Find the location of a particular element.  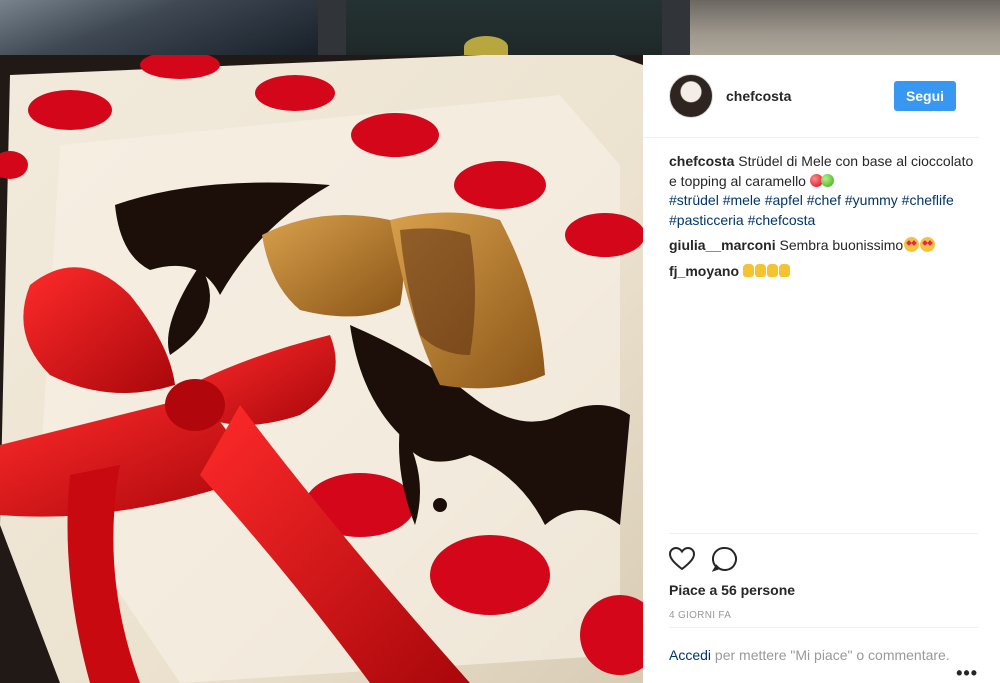

login-link: Accedi is located at coordinates (690, 655).